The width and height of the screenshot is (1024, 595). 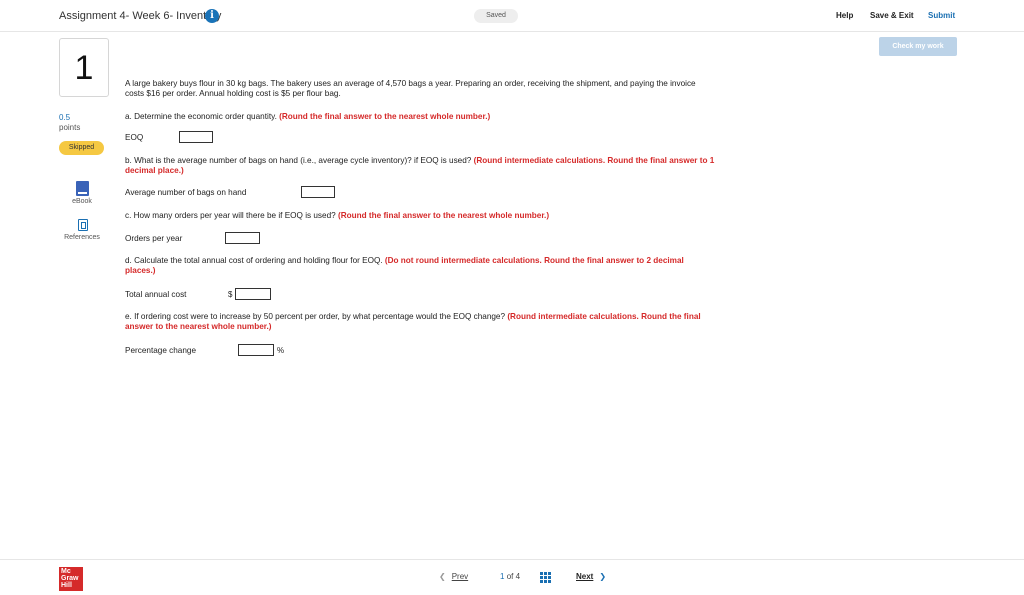 What do you see at coordinates (518, 576) in the screenshot?
I see `page-total: 4` at bounding box center [518, 576].